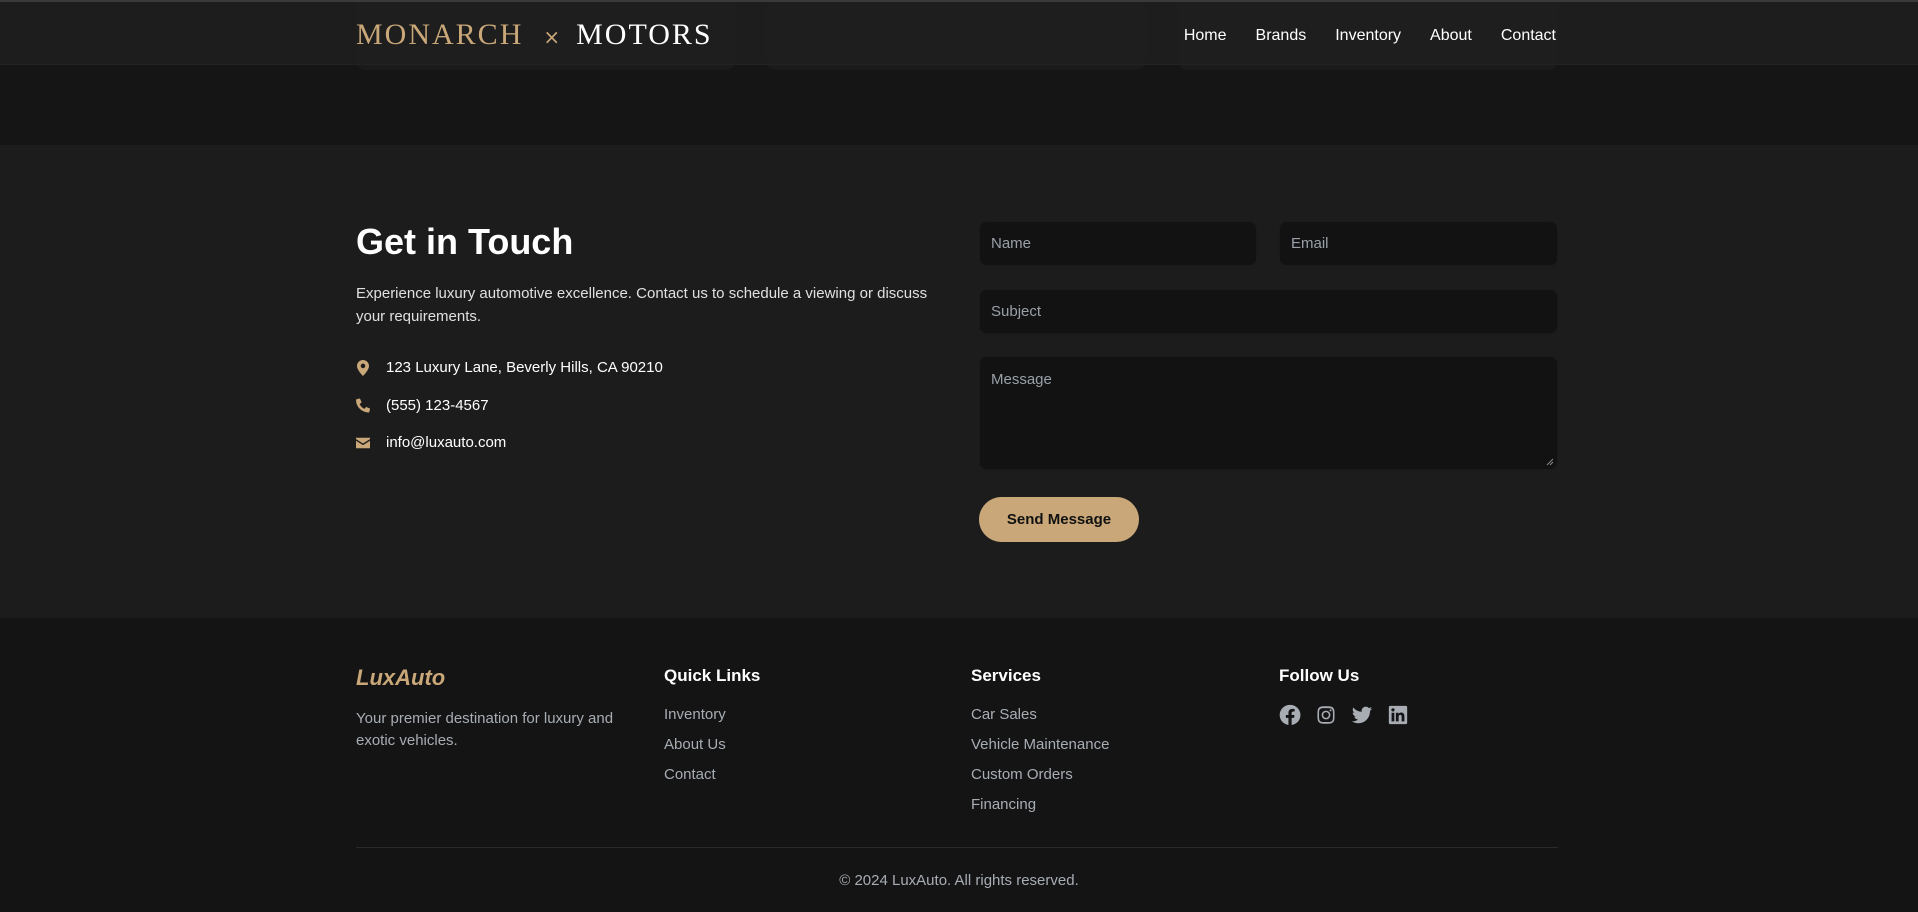  Describe the element at coordinates (1326, 715) in the screenshot. I see `instagram-icon` at that location.